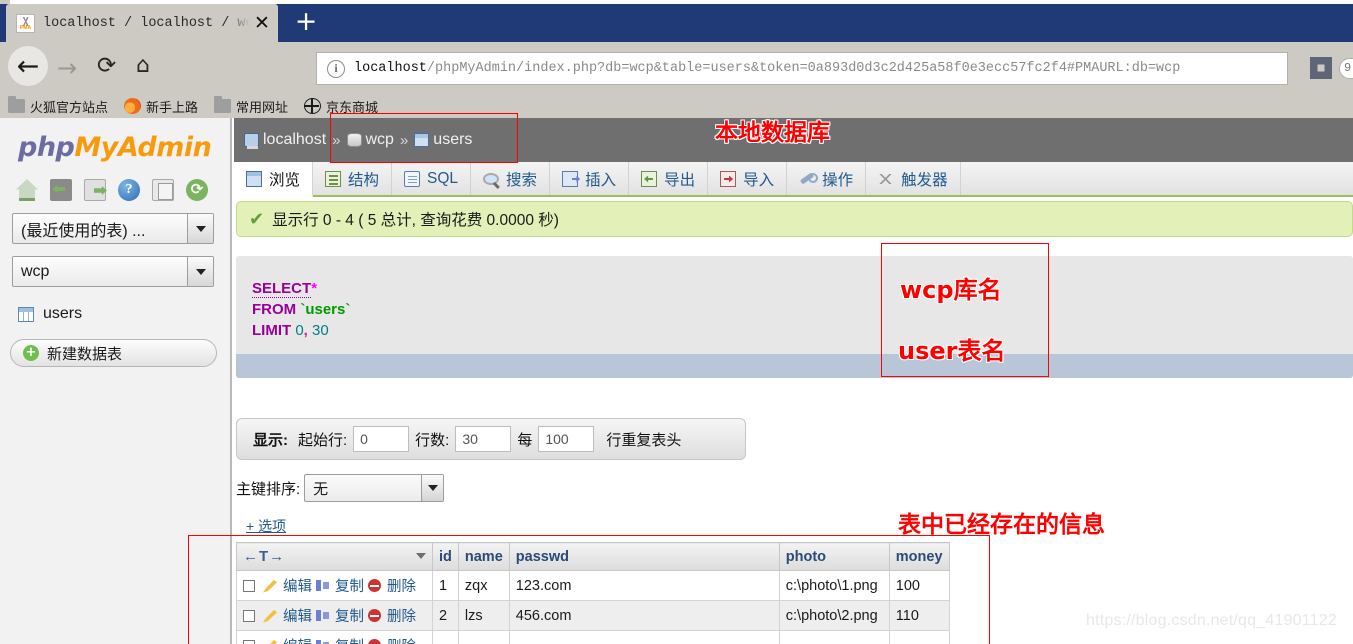 The height and width of the screenshot is (644, 1353). I want to click on tab-label: SQL, so click(443, 178).